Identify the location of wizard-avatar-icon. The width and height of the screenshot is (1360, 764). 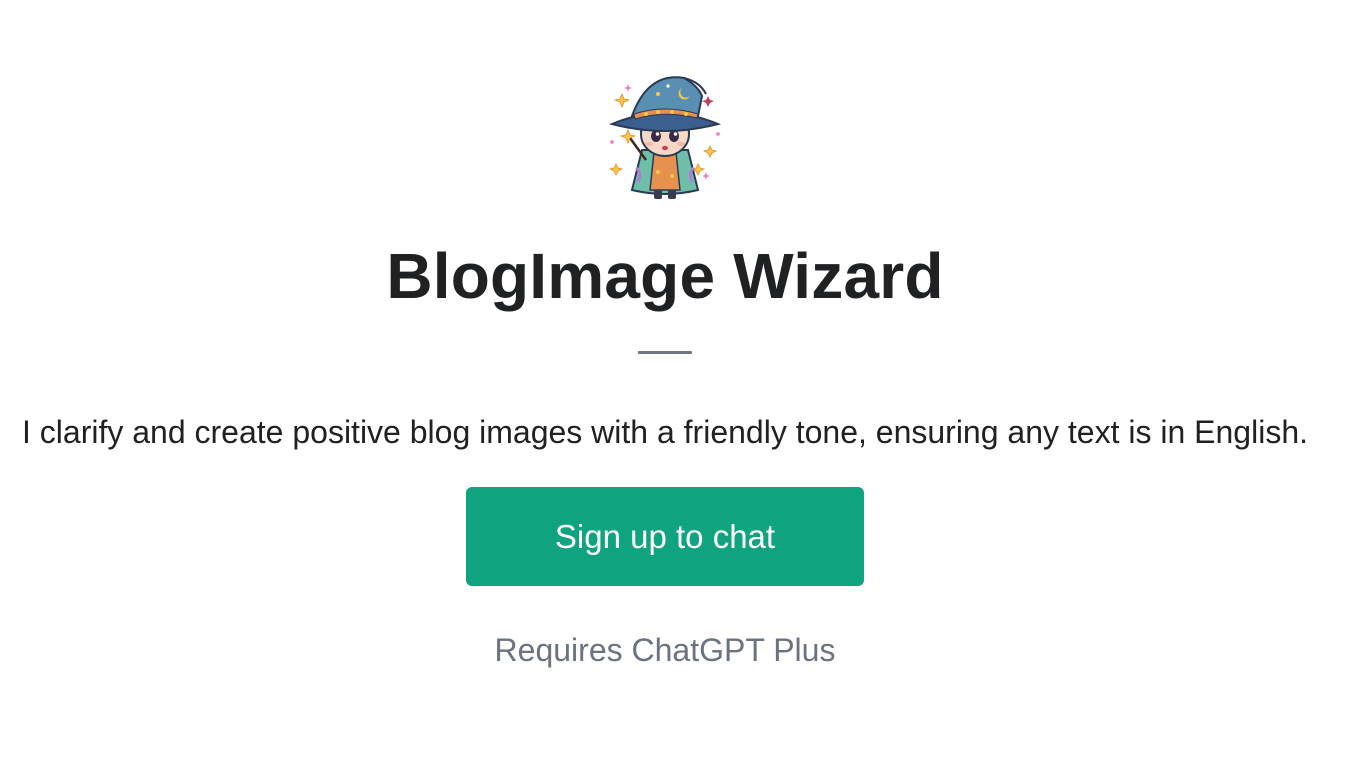
(665, 138).